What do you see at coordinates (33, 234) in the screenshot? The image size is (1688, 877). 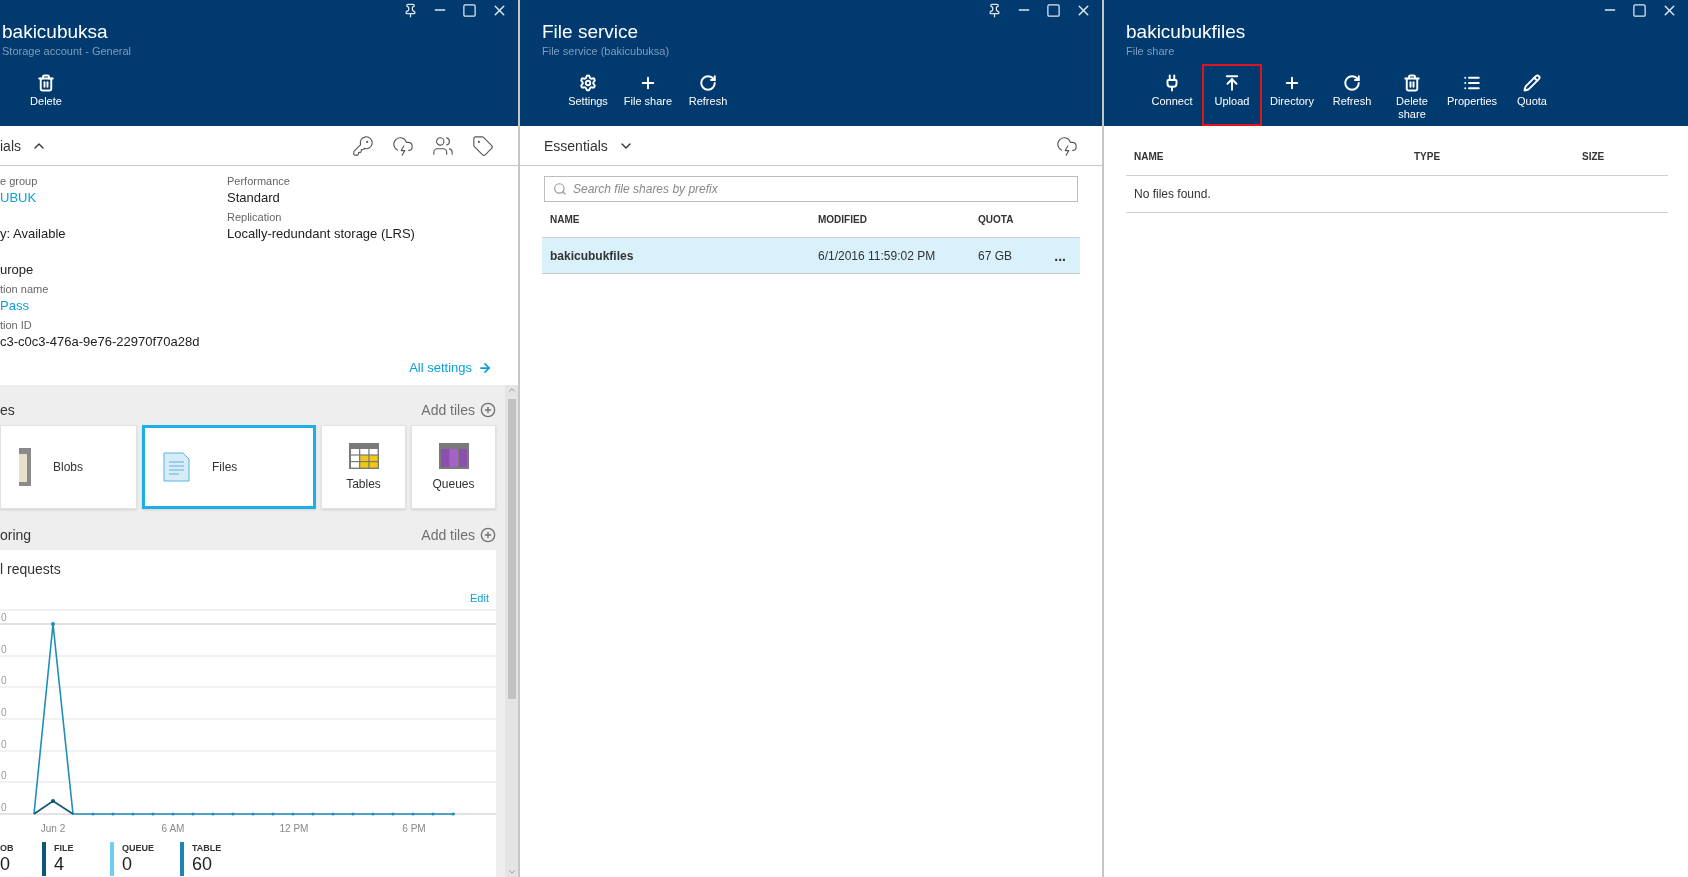 I see `property-value: y: Available` at bounding box center [33, 234].